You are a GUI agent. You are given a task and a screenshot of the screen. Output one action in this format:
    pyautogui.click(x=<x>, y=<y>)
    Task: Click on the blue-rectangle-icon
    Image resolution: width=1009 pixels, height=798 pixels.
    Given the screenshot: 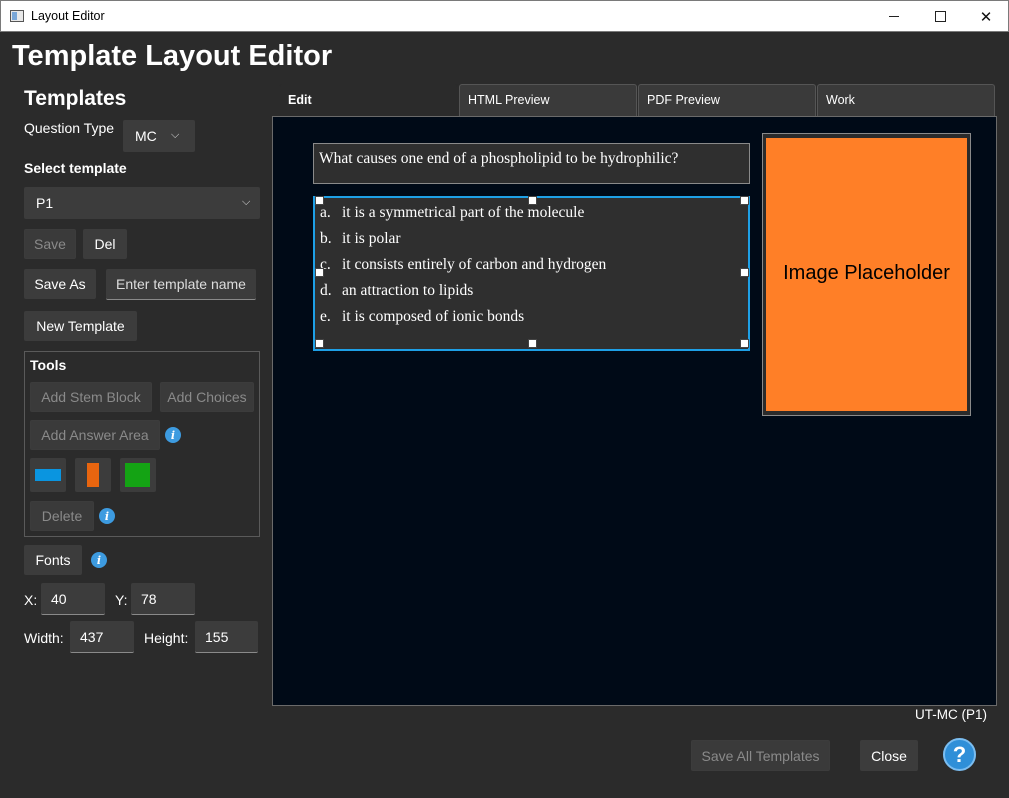 What is the action you would take?
    pyautogui.click(x=48, y=475)
    